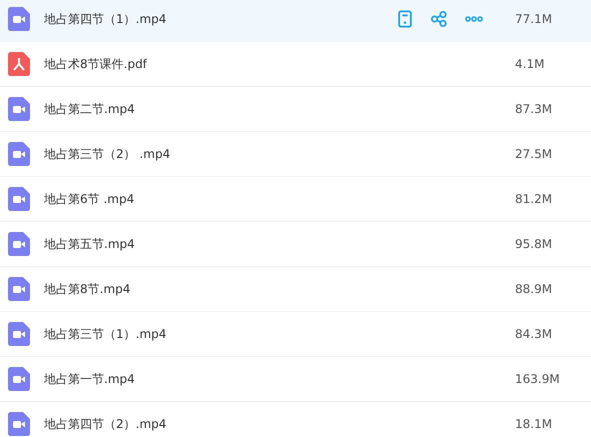 The width and height of the screenshot is (591, 437). I want to click on file-name: 地占第6节 .mp4, so click(90, 199).